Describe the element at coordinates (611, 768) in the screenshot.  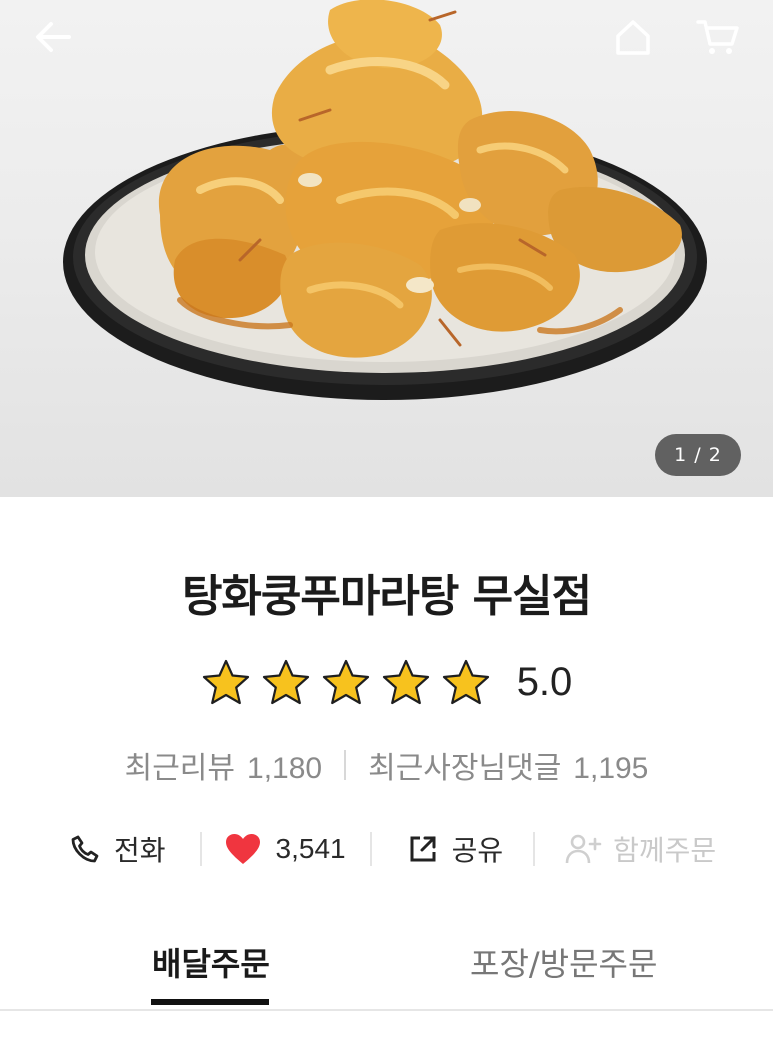
I see `owner-replies-count: 1,195` at that location.